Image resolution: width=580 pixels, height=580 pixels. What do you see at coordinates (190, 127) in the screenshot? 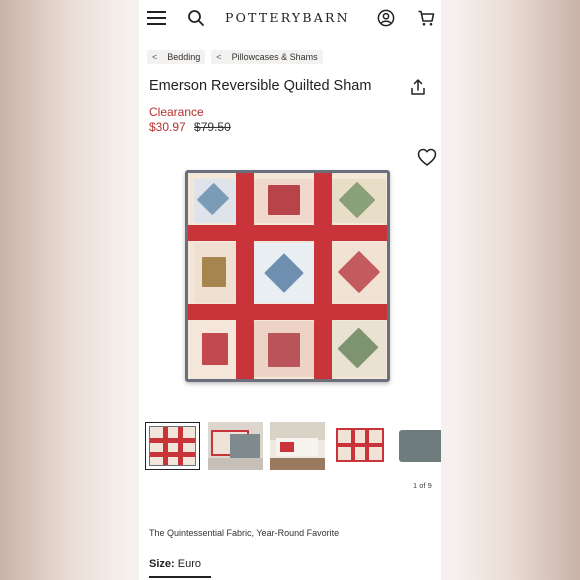
I see `price-row: $30.97 $79.50` at bounding box center [190, 127].